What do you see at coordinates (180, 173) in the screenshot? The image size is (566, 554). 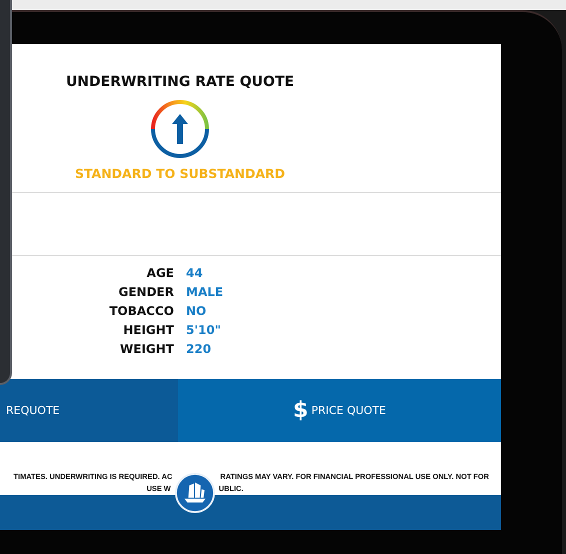 I see `rating-text: STANDARD TO SUBSTANDARD` at bounding box center [180, 173].